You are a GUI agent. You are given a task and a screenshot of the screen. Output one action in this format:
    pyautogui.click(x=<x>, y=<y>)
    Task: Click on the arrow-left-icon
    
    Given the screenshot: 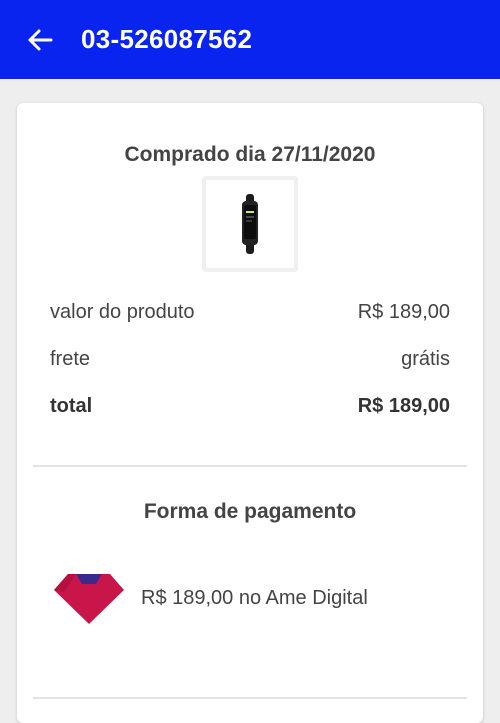 What is the action you would take?
    pyautogui.click(x=40, y=39)
    